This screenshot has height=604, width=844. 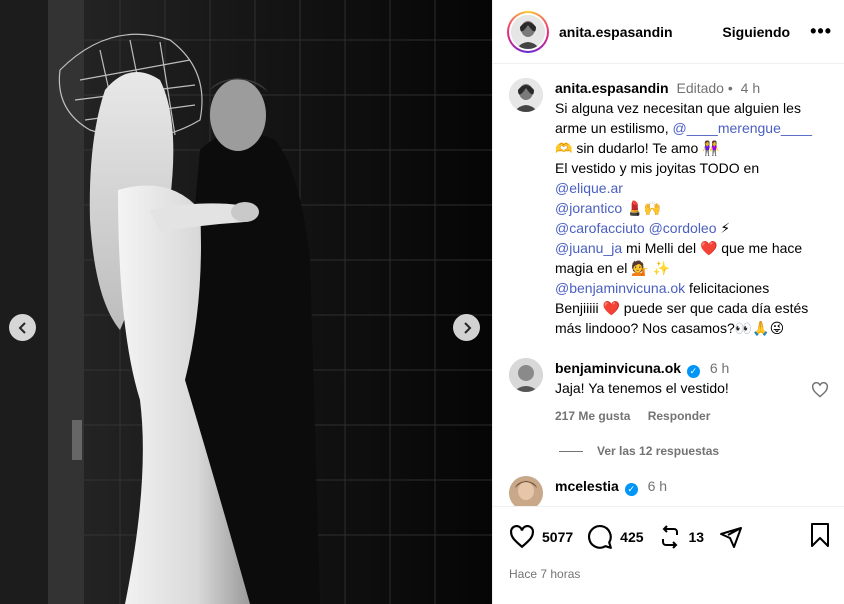 I want to click on caption-line: @jorantico 💄🙌, so click(x=683, y=208).